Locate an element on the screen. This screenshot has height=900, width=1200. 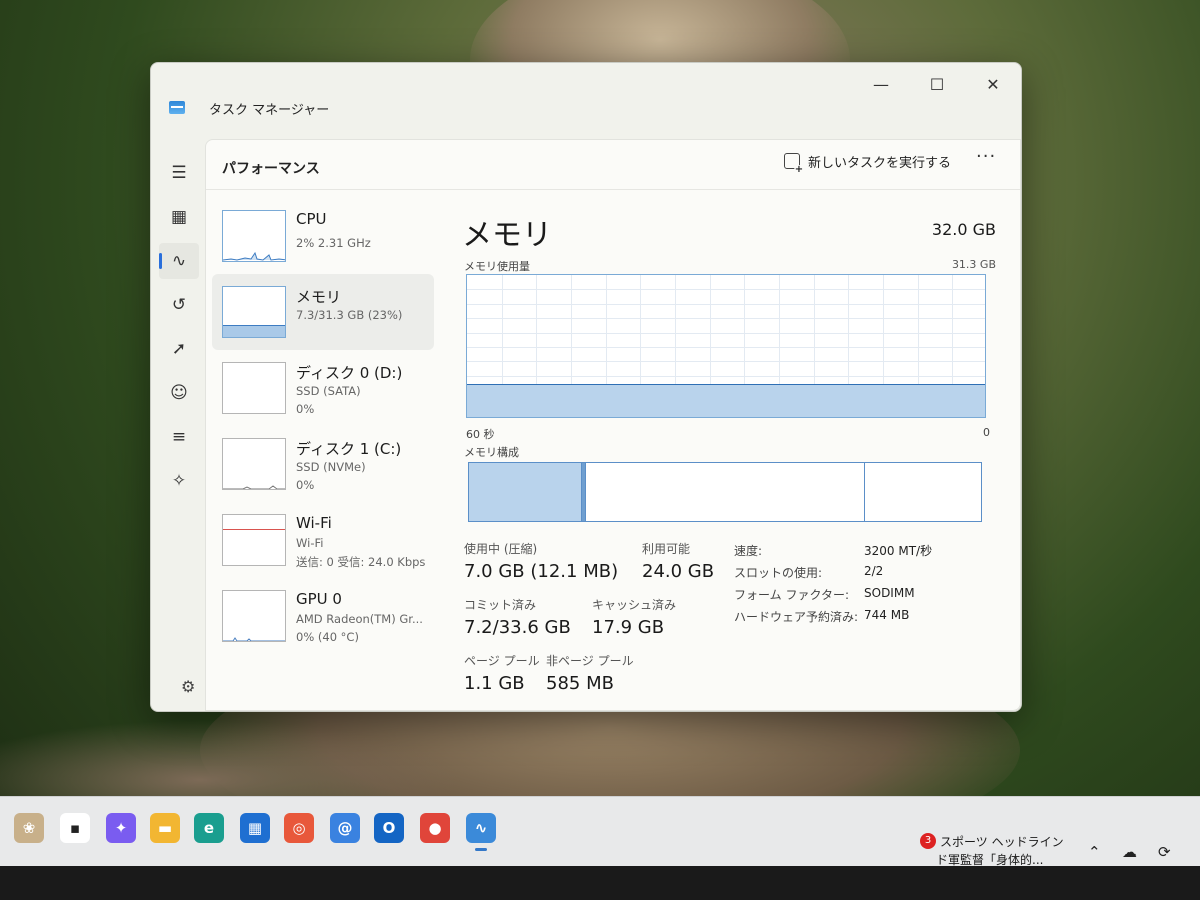
memory-usage-fill is located at coordinates (726, 400).